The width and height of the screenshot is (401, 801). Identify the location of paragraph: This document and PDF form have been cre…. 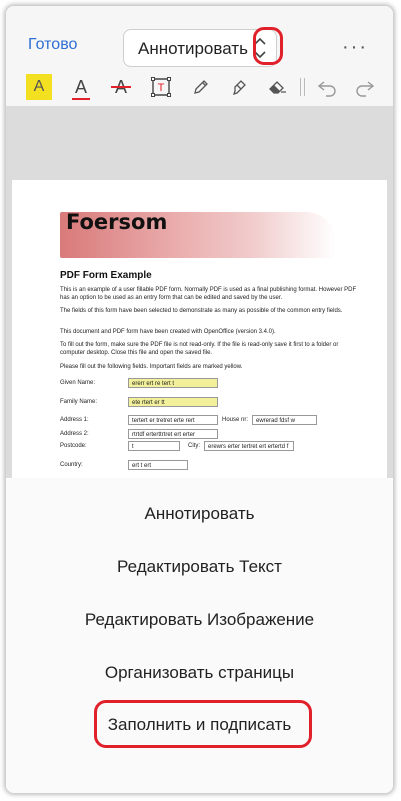
(168, 332).